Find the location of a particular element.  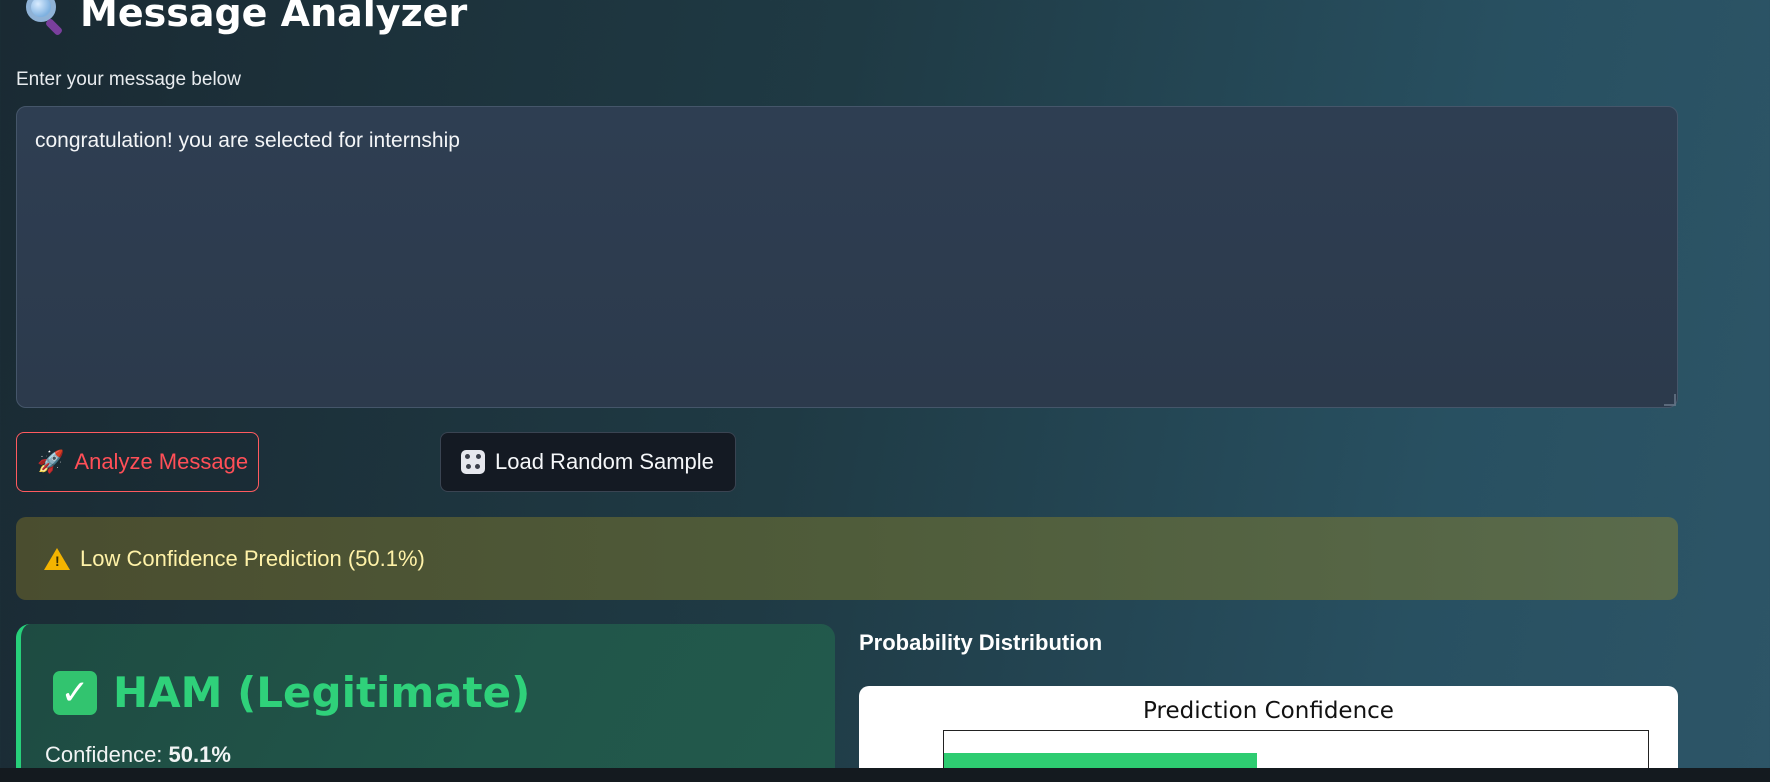

analyze-message-label: Analyze Message is located at coordinates (161, 461).